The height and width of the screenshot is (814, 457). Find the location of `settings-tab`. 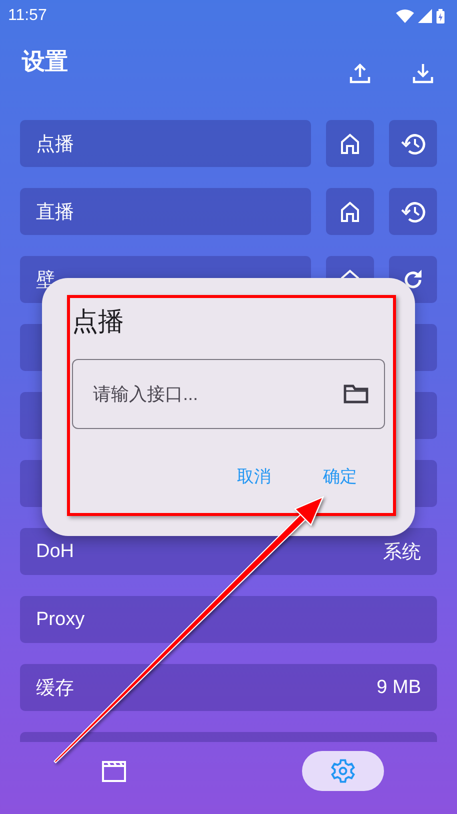

settings-tab is located at coordinates (343, 771).